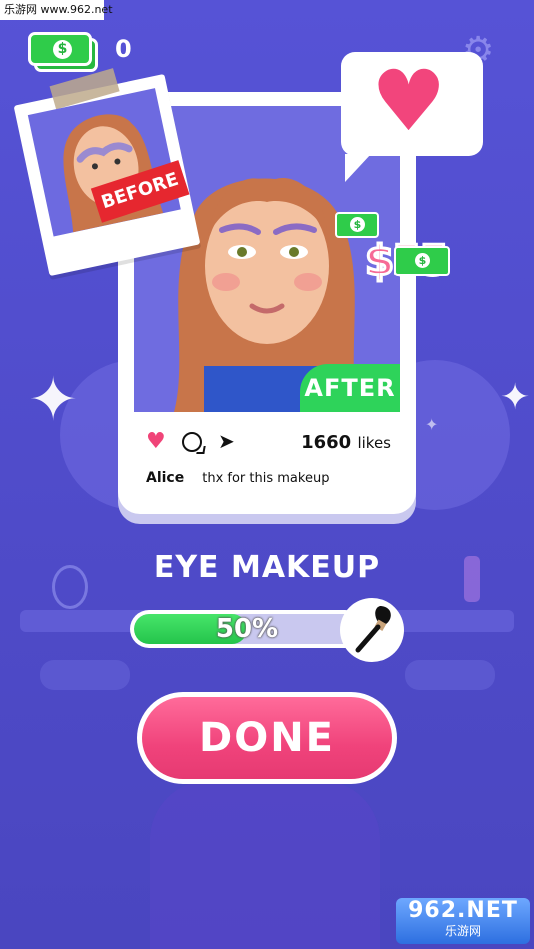 The height and width of the screenshot is (949, 534). Describe the element at coordinates (350, 388) in the screenshot. I see `after-label: AFTER` at that location.